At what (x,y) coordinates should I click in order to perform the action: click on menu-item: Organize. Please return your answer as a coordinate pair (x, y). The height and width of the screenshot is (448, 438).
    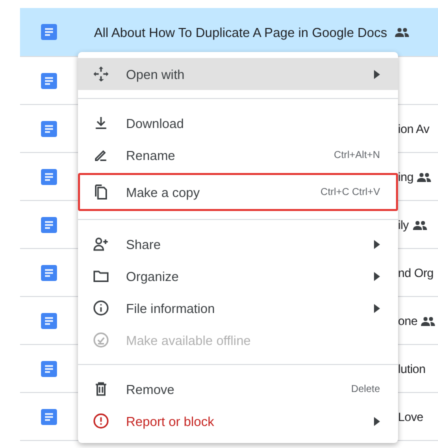
    Looking at the image, I should click on (238, 276).